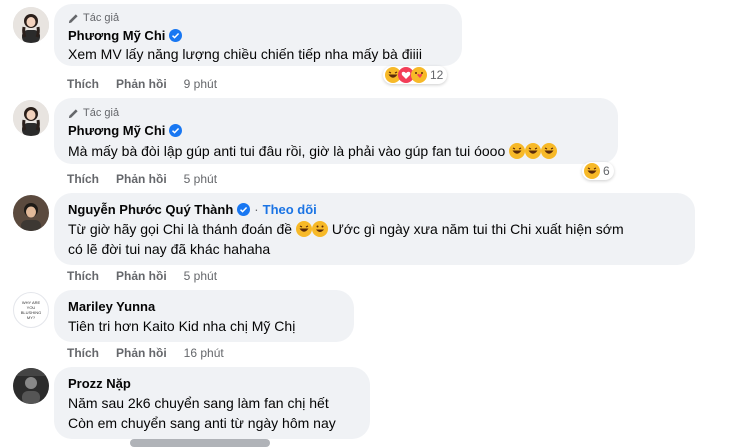 This screenshot has height=447, width=730. Describe the element at coordinates (99, 383) in the screenshot. I see `commenter-name: Prozz Nặp` at that location.